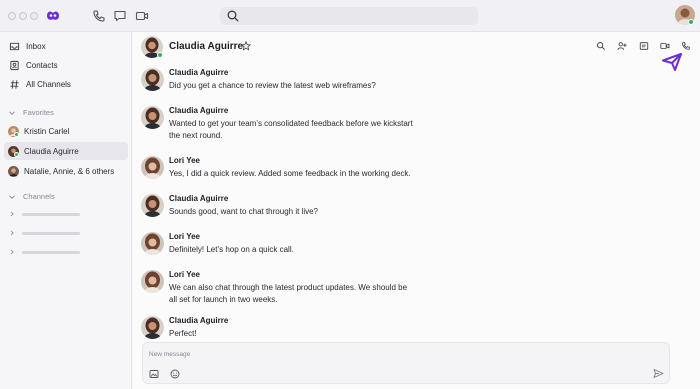  Describe the element at coordinates (175, 374) in the screenshot. I see `emoji-icon` at that location.